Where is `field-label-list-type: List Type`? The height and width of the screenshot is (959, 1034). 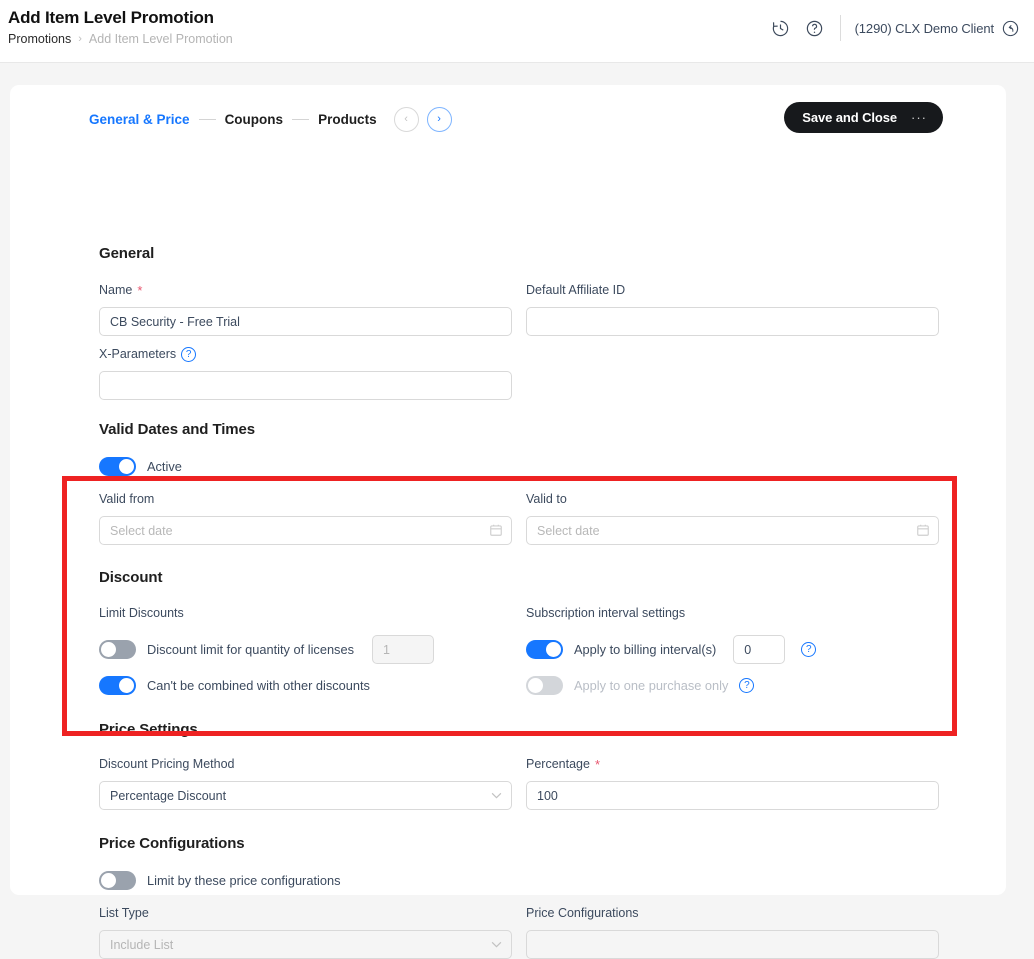 field-label-list-type: List Type is located at coordinates (305, 913).